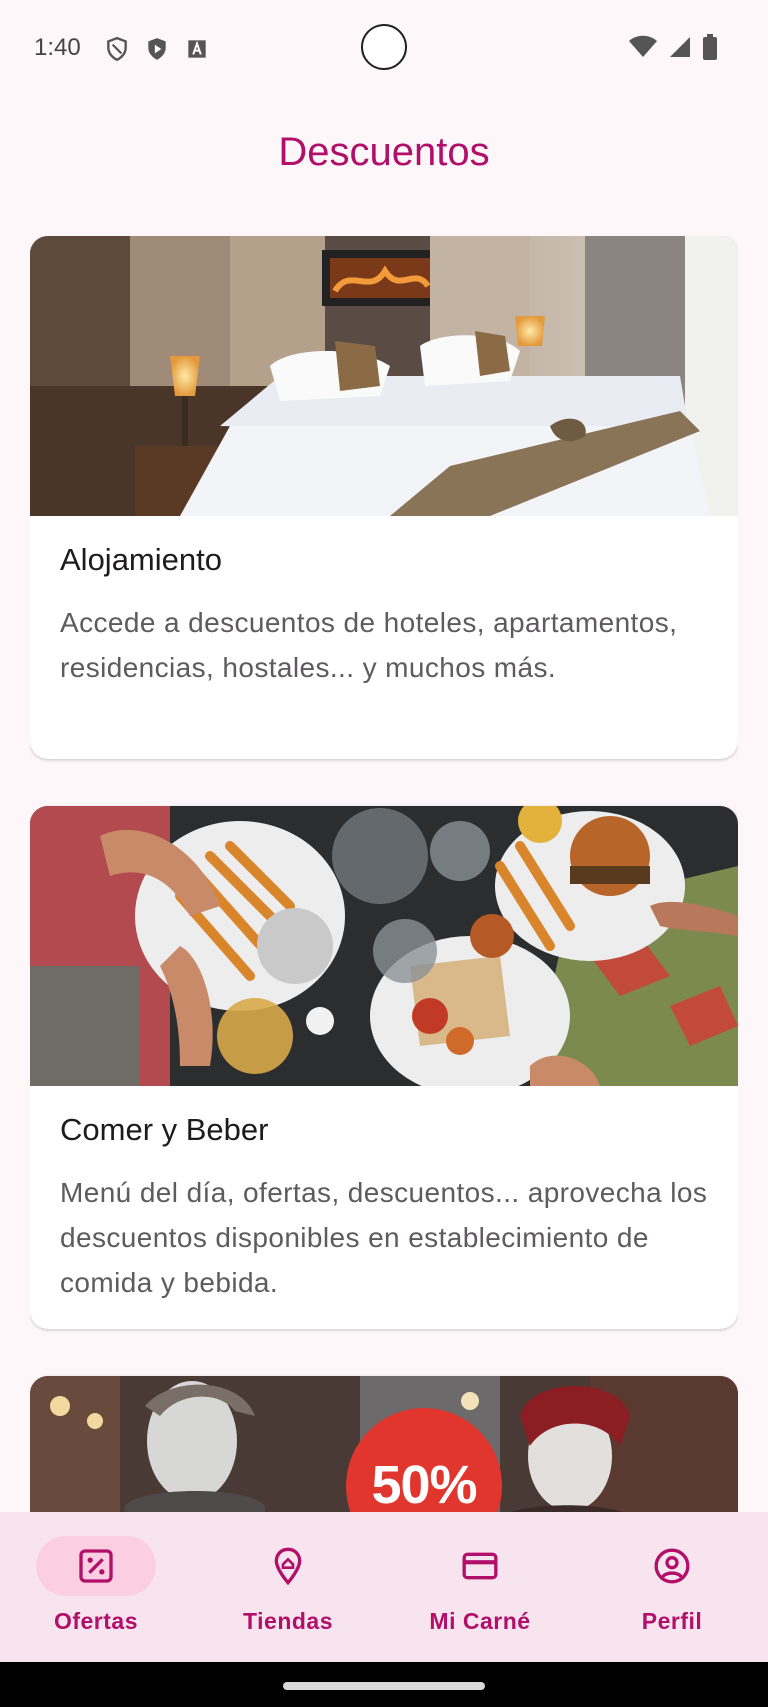  Describe the element at coordinates (680, 49) in the screenshot. I see `signal-icon` at that location.